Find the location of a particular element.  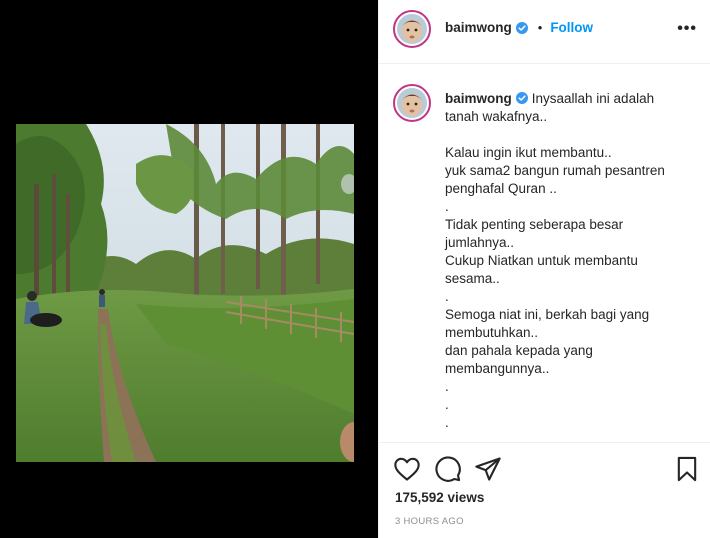

caption-line: membangunnya.. is located at coordinates (497, 368).